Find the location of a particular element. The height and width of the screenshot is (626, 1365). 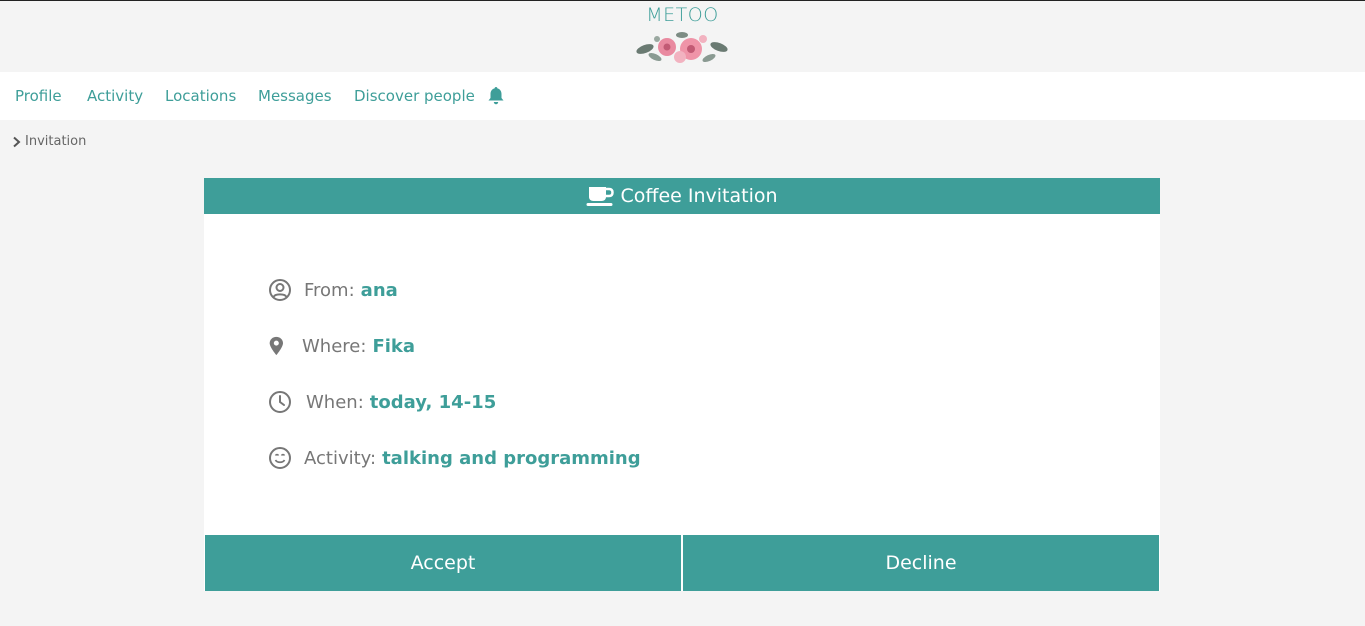

user-circle-icon is located at coordinates (280, 290).